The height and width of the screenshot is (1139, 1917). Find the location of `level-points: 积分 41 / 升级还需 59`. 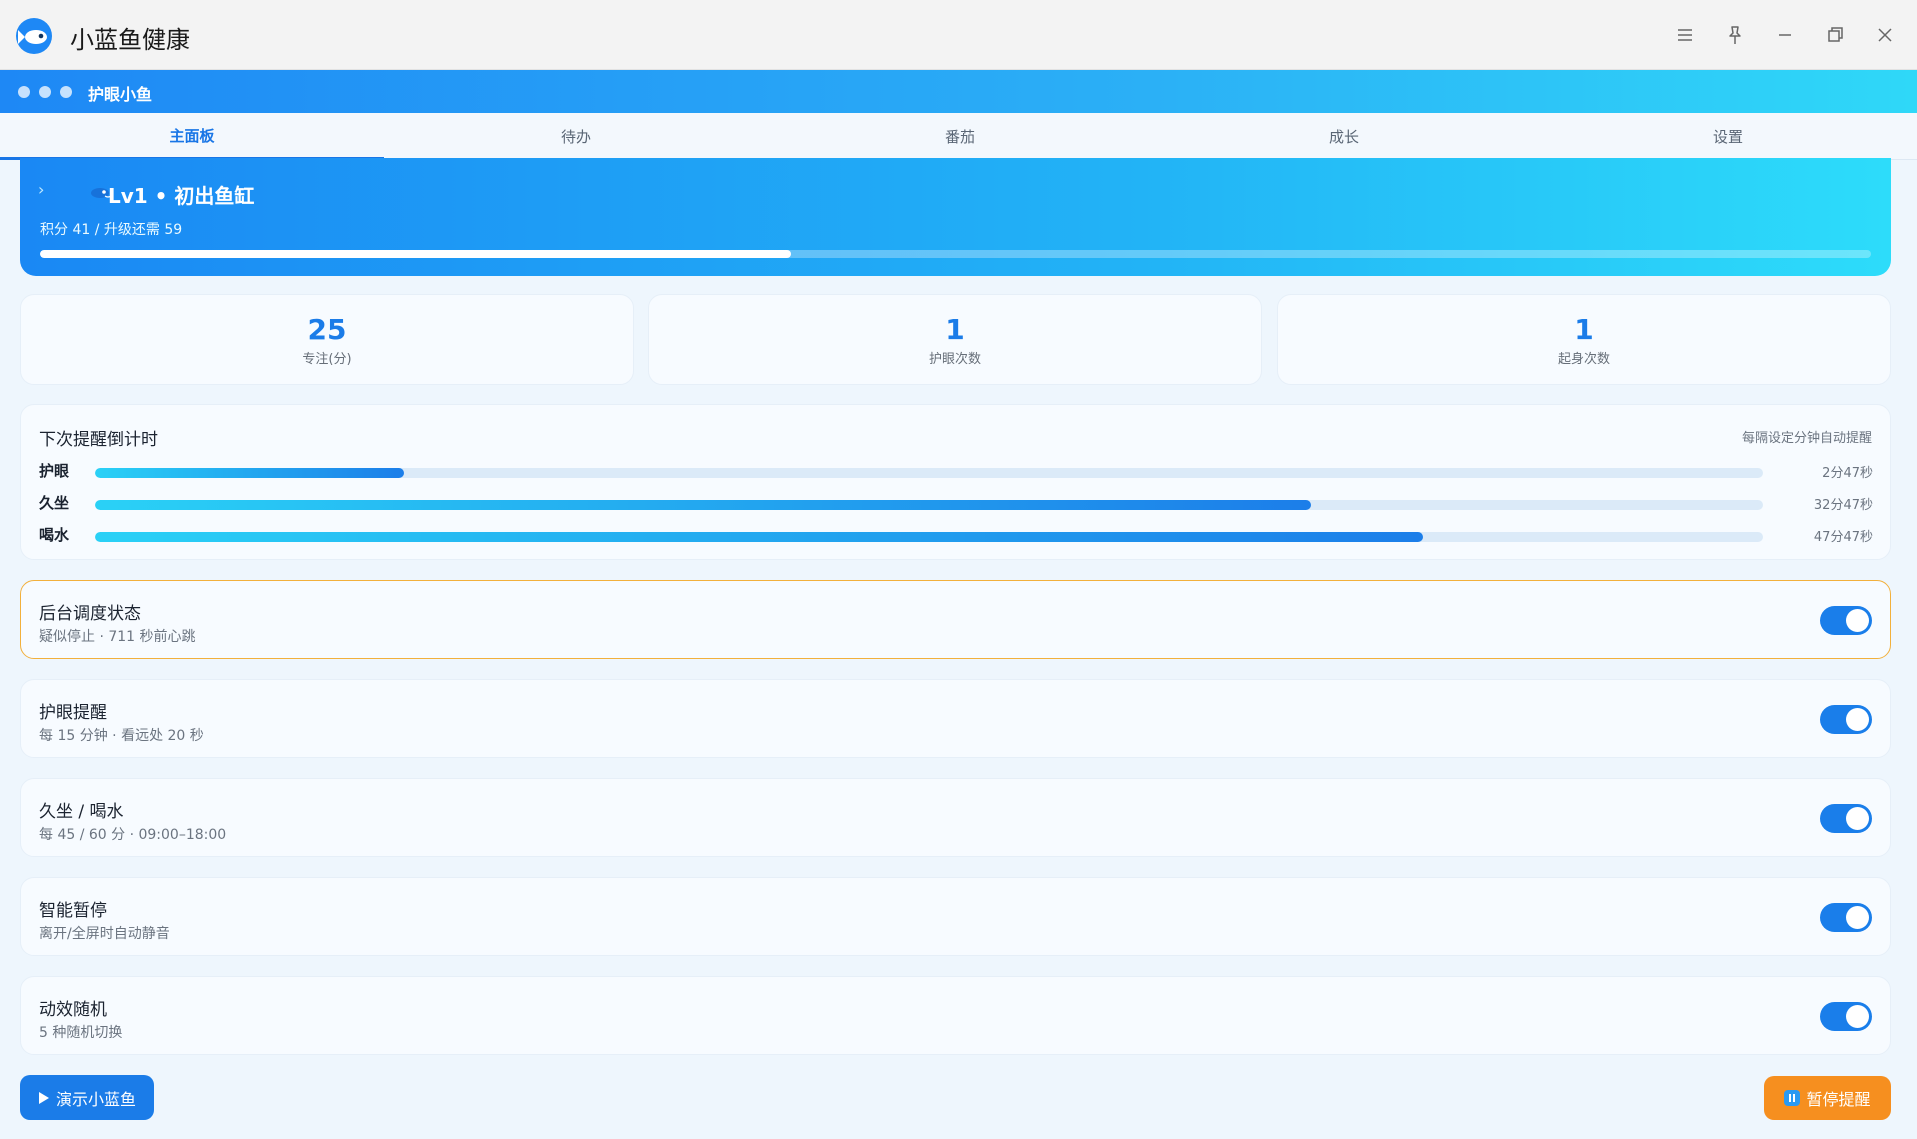

level-points: 积分 41 / 升级还需 59 is located at coordinates (111, 230).